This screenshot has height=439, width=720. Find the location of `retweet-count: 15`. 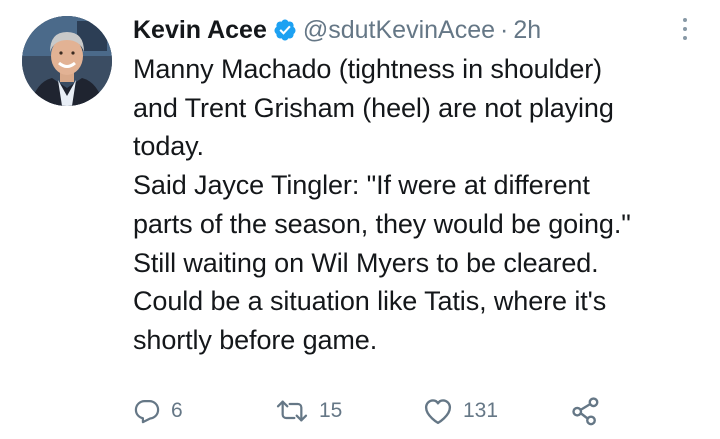

retweet-count: 15 is located at coordinates (331, 410).